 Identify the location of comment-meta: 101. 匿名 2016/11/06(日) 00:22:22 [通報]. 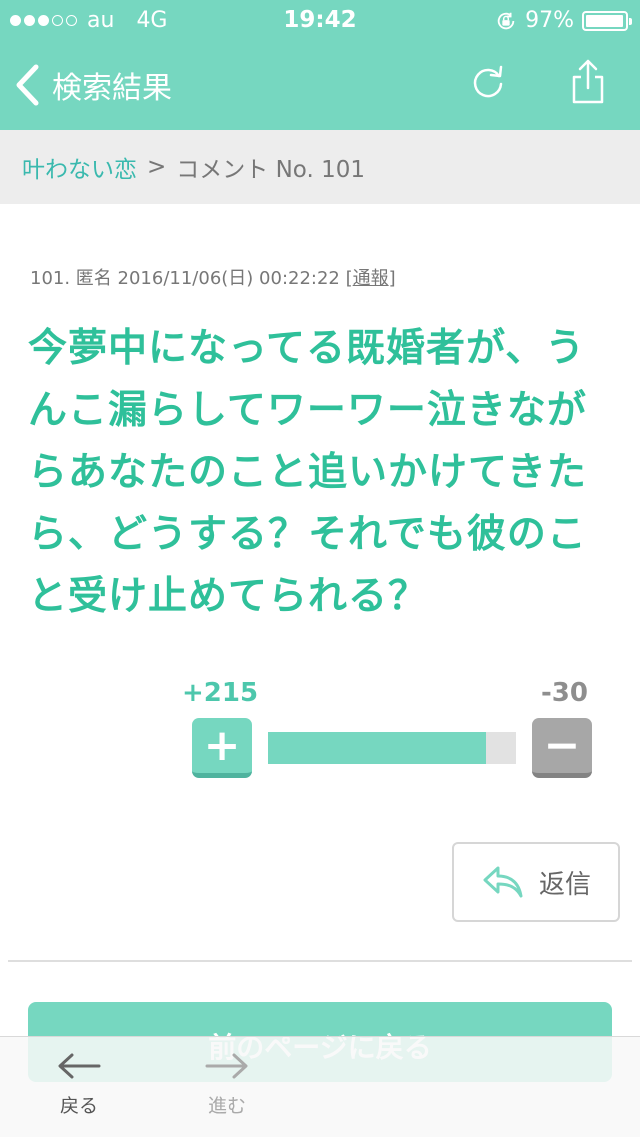
(213, 277).